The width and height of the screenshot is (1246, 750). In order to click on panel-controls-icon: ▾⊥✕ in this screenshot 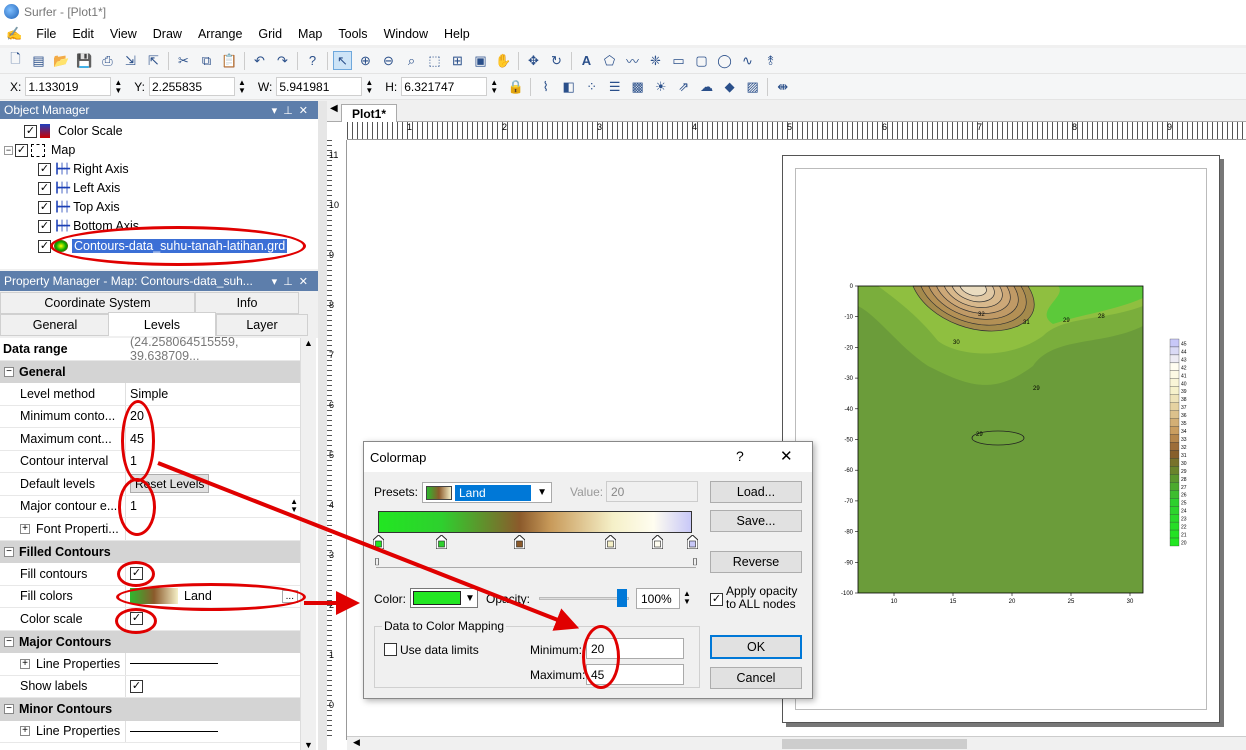, I will do `click(293, 110)`.